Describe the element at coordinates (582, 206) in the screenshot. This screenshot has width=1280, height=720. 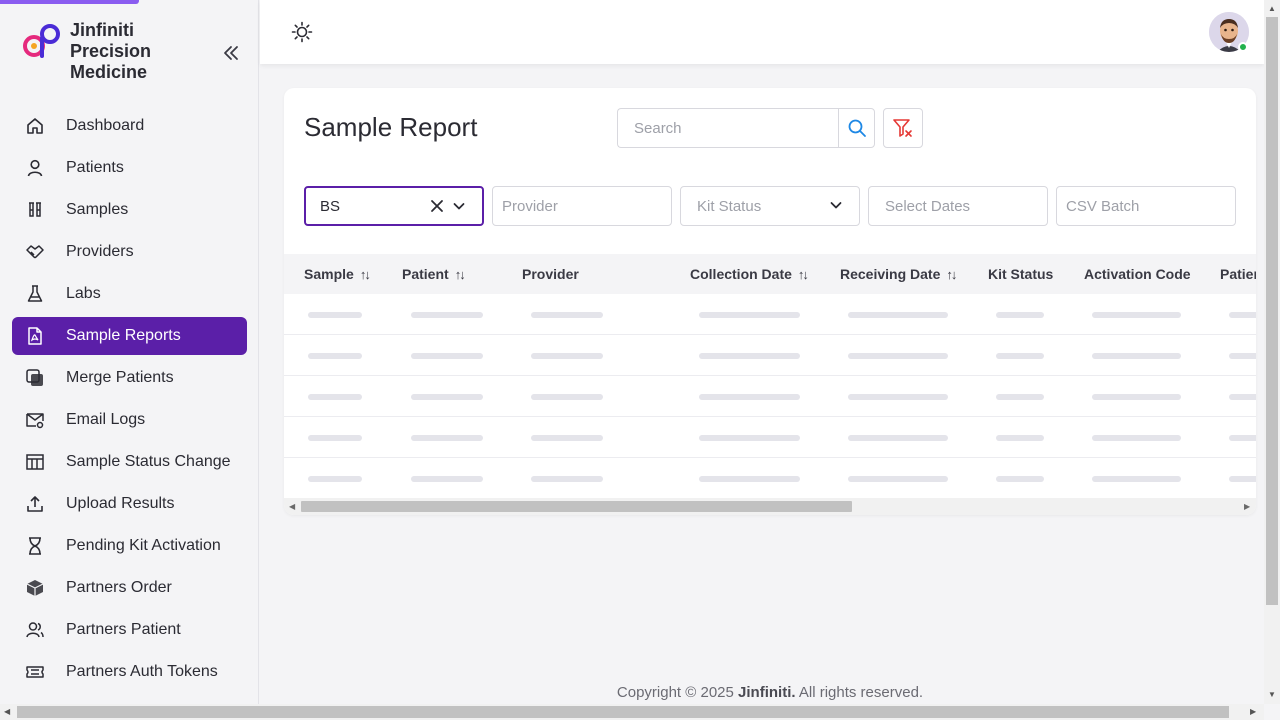
I see `provider-field: Provider` at that location.